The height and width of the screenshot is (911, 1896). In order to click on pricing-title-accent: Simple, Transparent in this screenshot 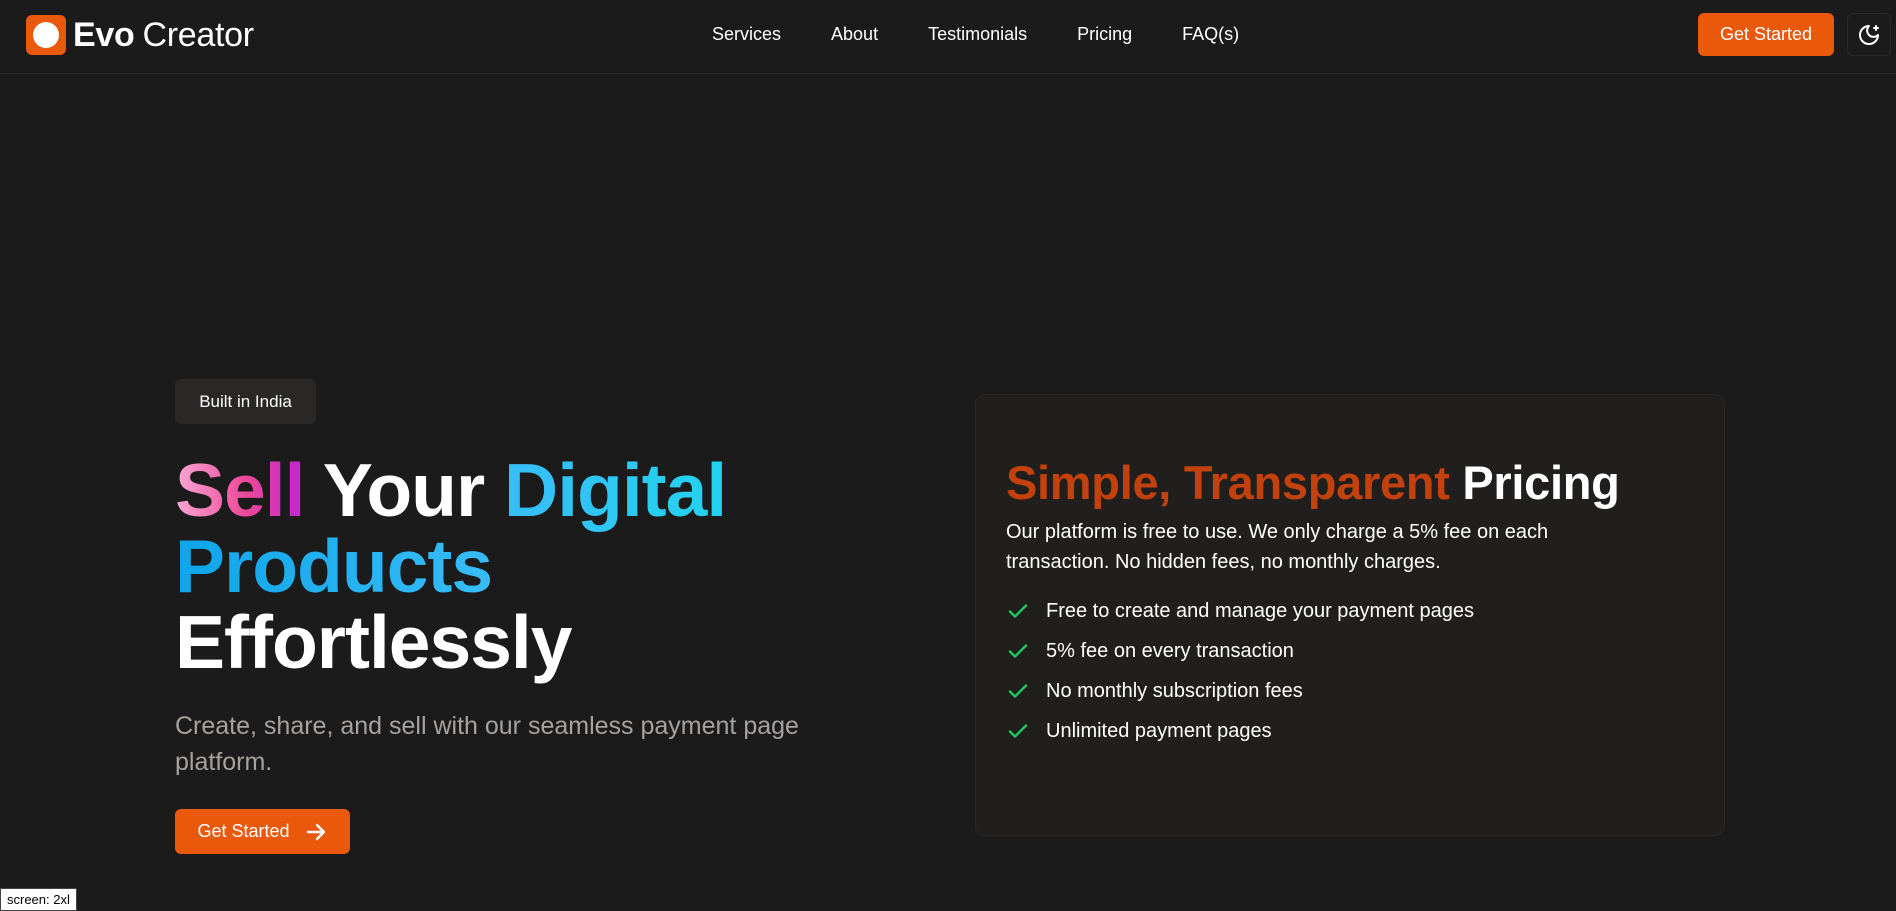, I will do `click(1228, 482)`.